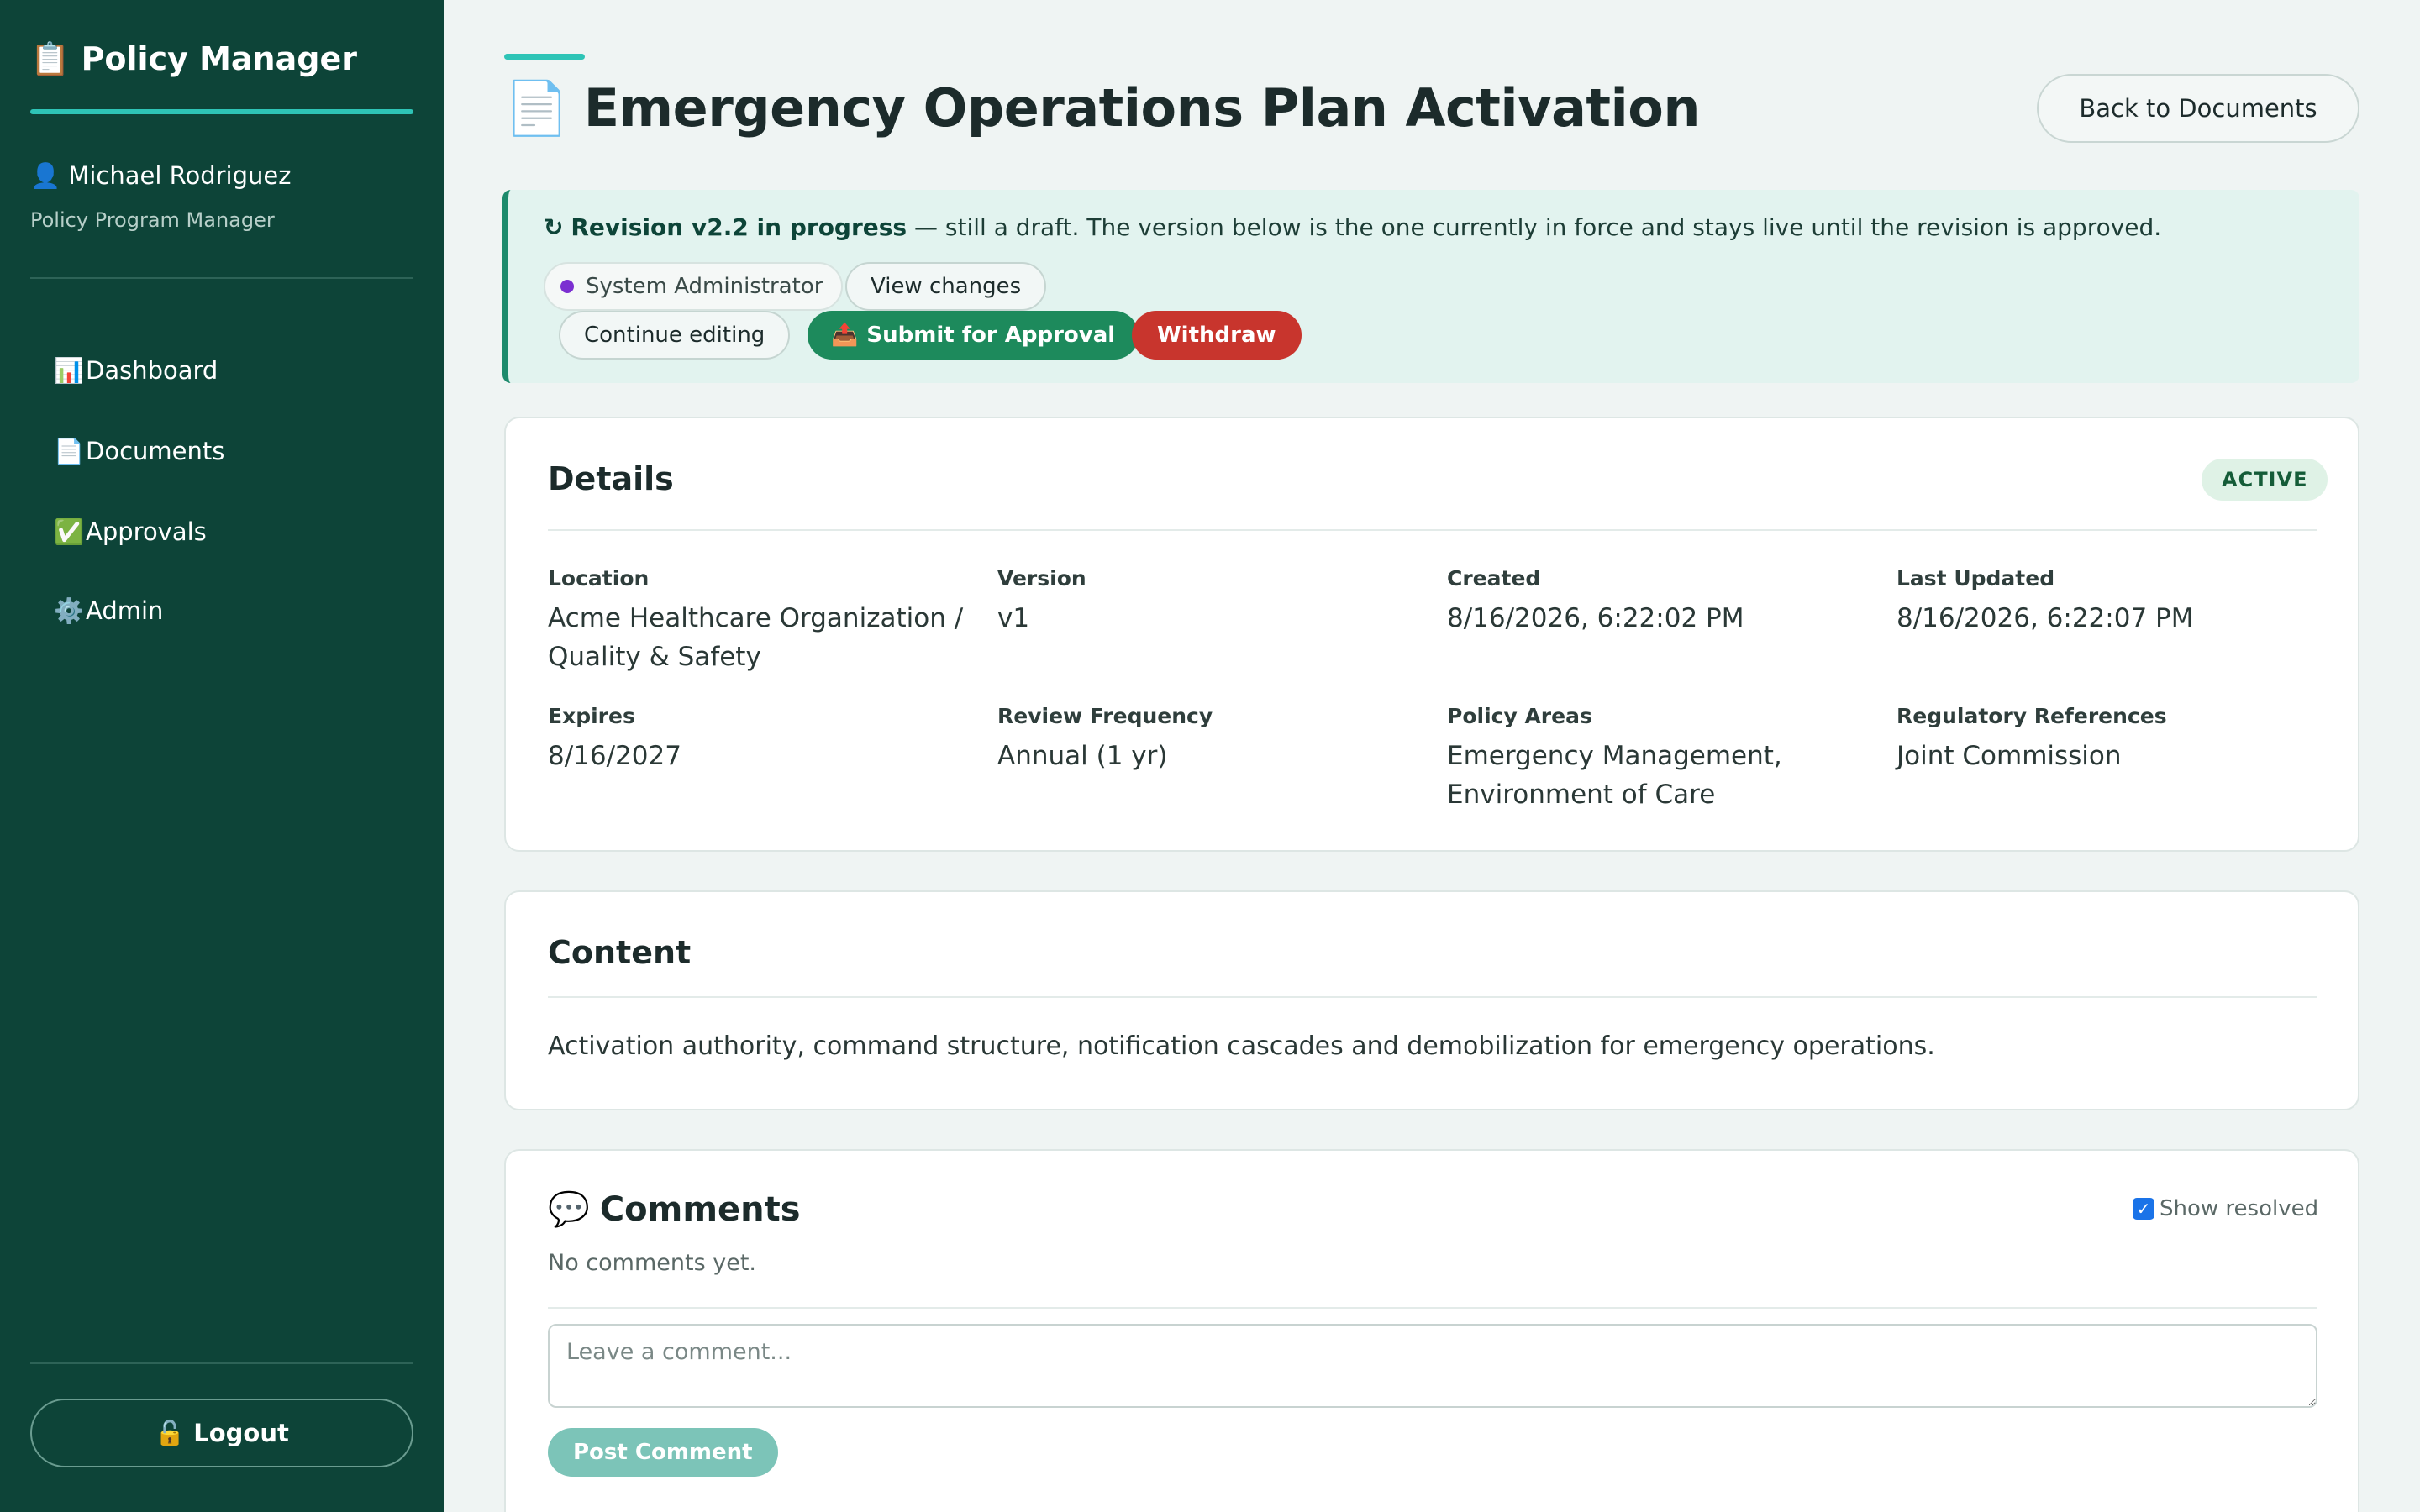 This screenshot has height=1512, width=2420. What do you see at coordinates (1211, 602) in the screenshot?
I see `field-version: Version v1` at bounding box center [1211, 602].